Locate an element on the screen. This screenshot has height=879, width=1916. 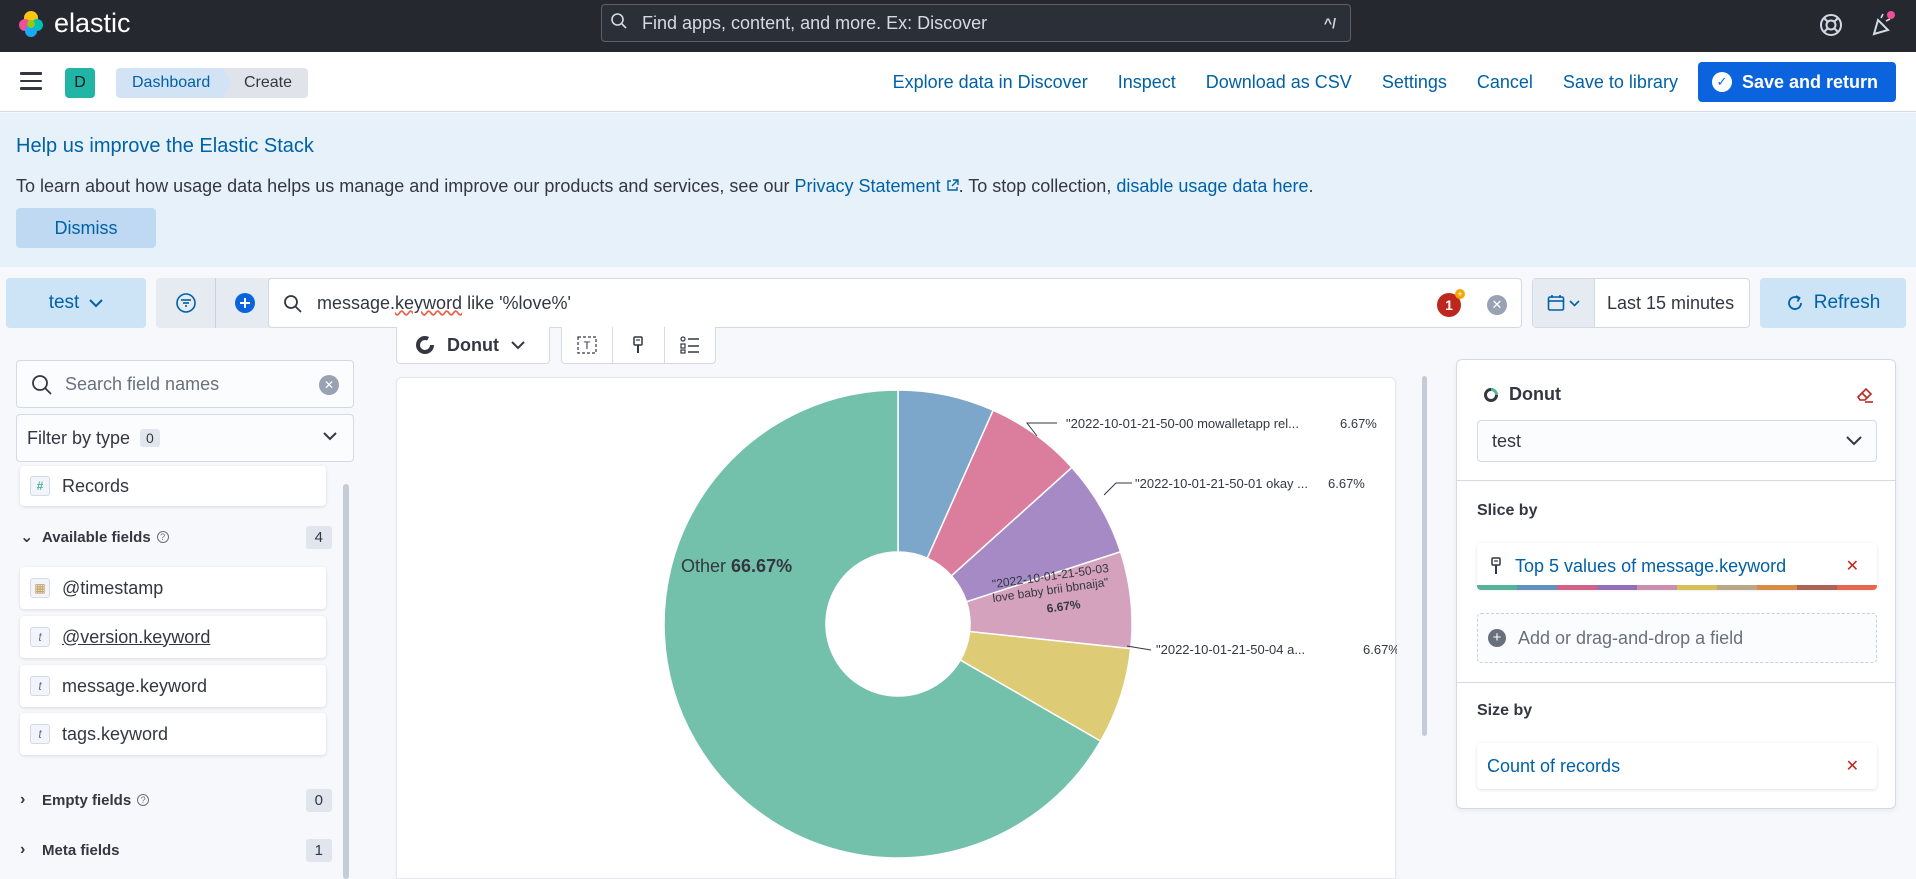
filter-button-group is located at coordinates (215, 303).